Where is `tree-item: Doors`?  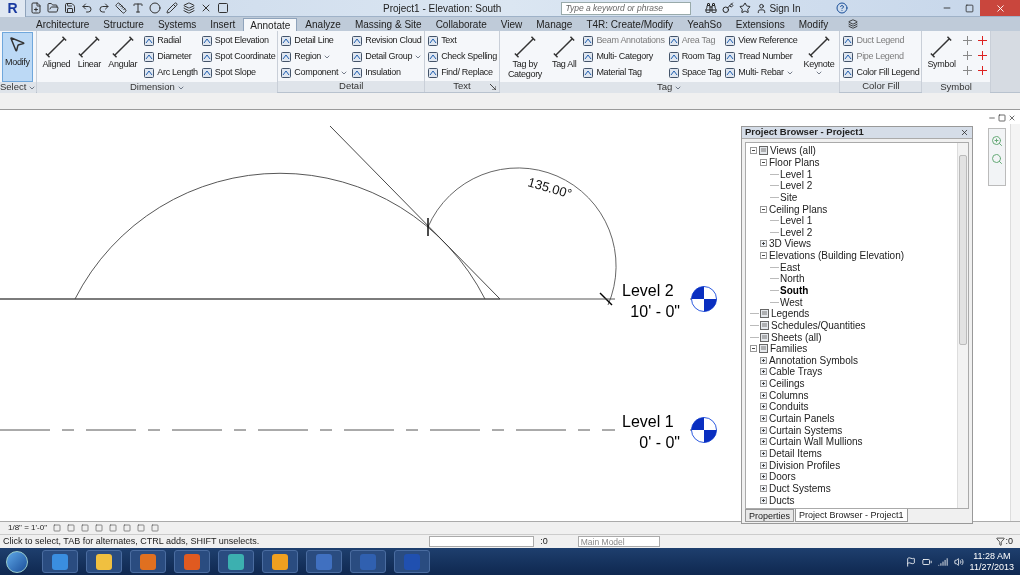
tree-item: Doors is located at coordinates (782, 477).